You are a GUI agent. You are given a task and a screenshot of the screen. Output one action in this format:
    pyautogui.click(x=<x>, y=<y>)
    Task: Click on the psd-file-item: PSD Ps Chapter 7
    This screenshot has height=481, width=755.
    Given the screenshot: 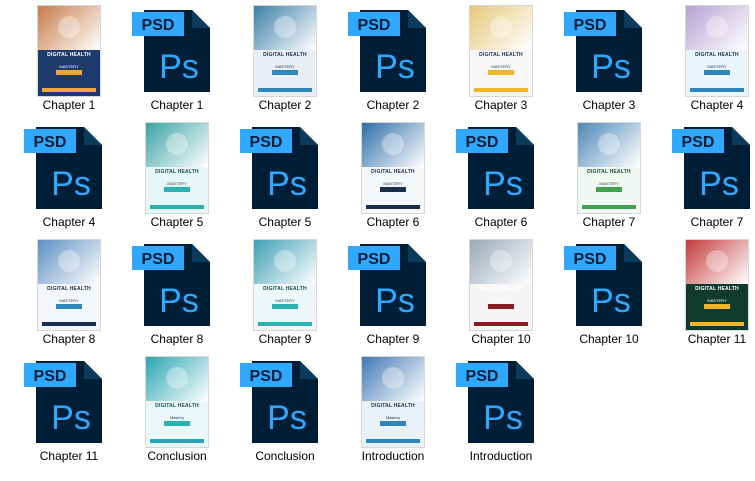 What is the action you would take?
    pyautogui.click(x=711, y=178)
    